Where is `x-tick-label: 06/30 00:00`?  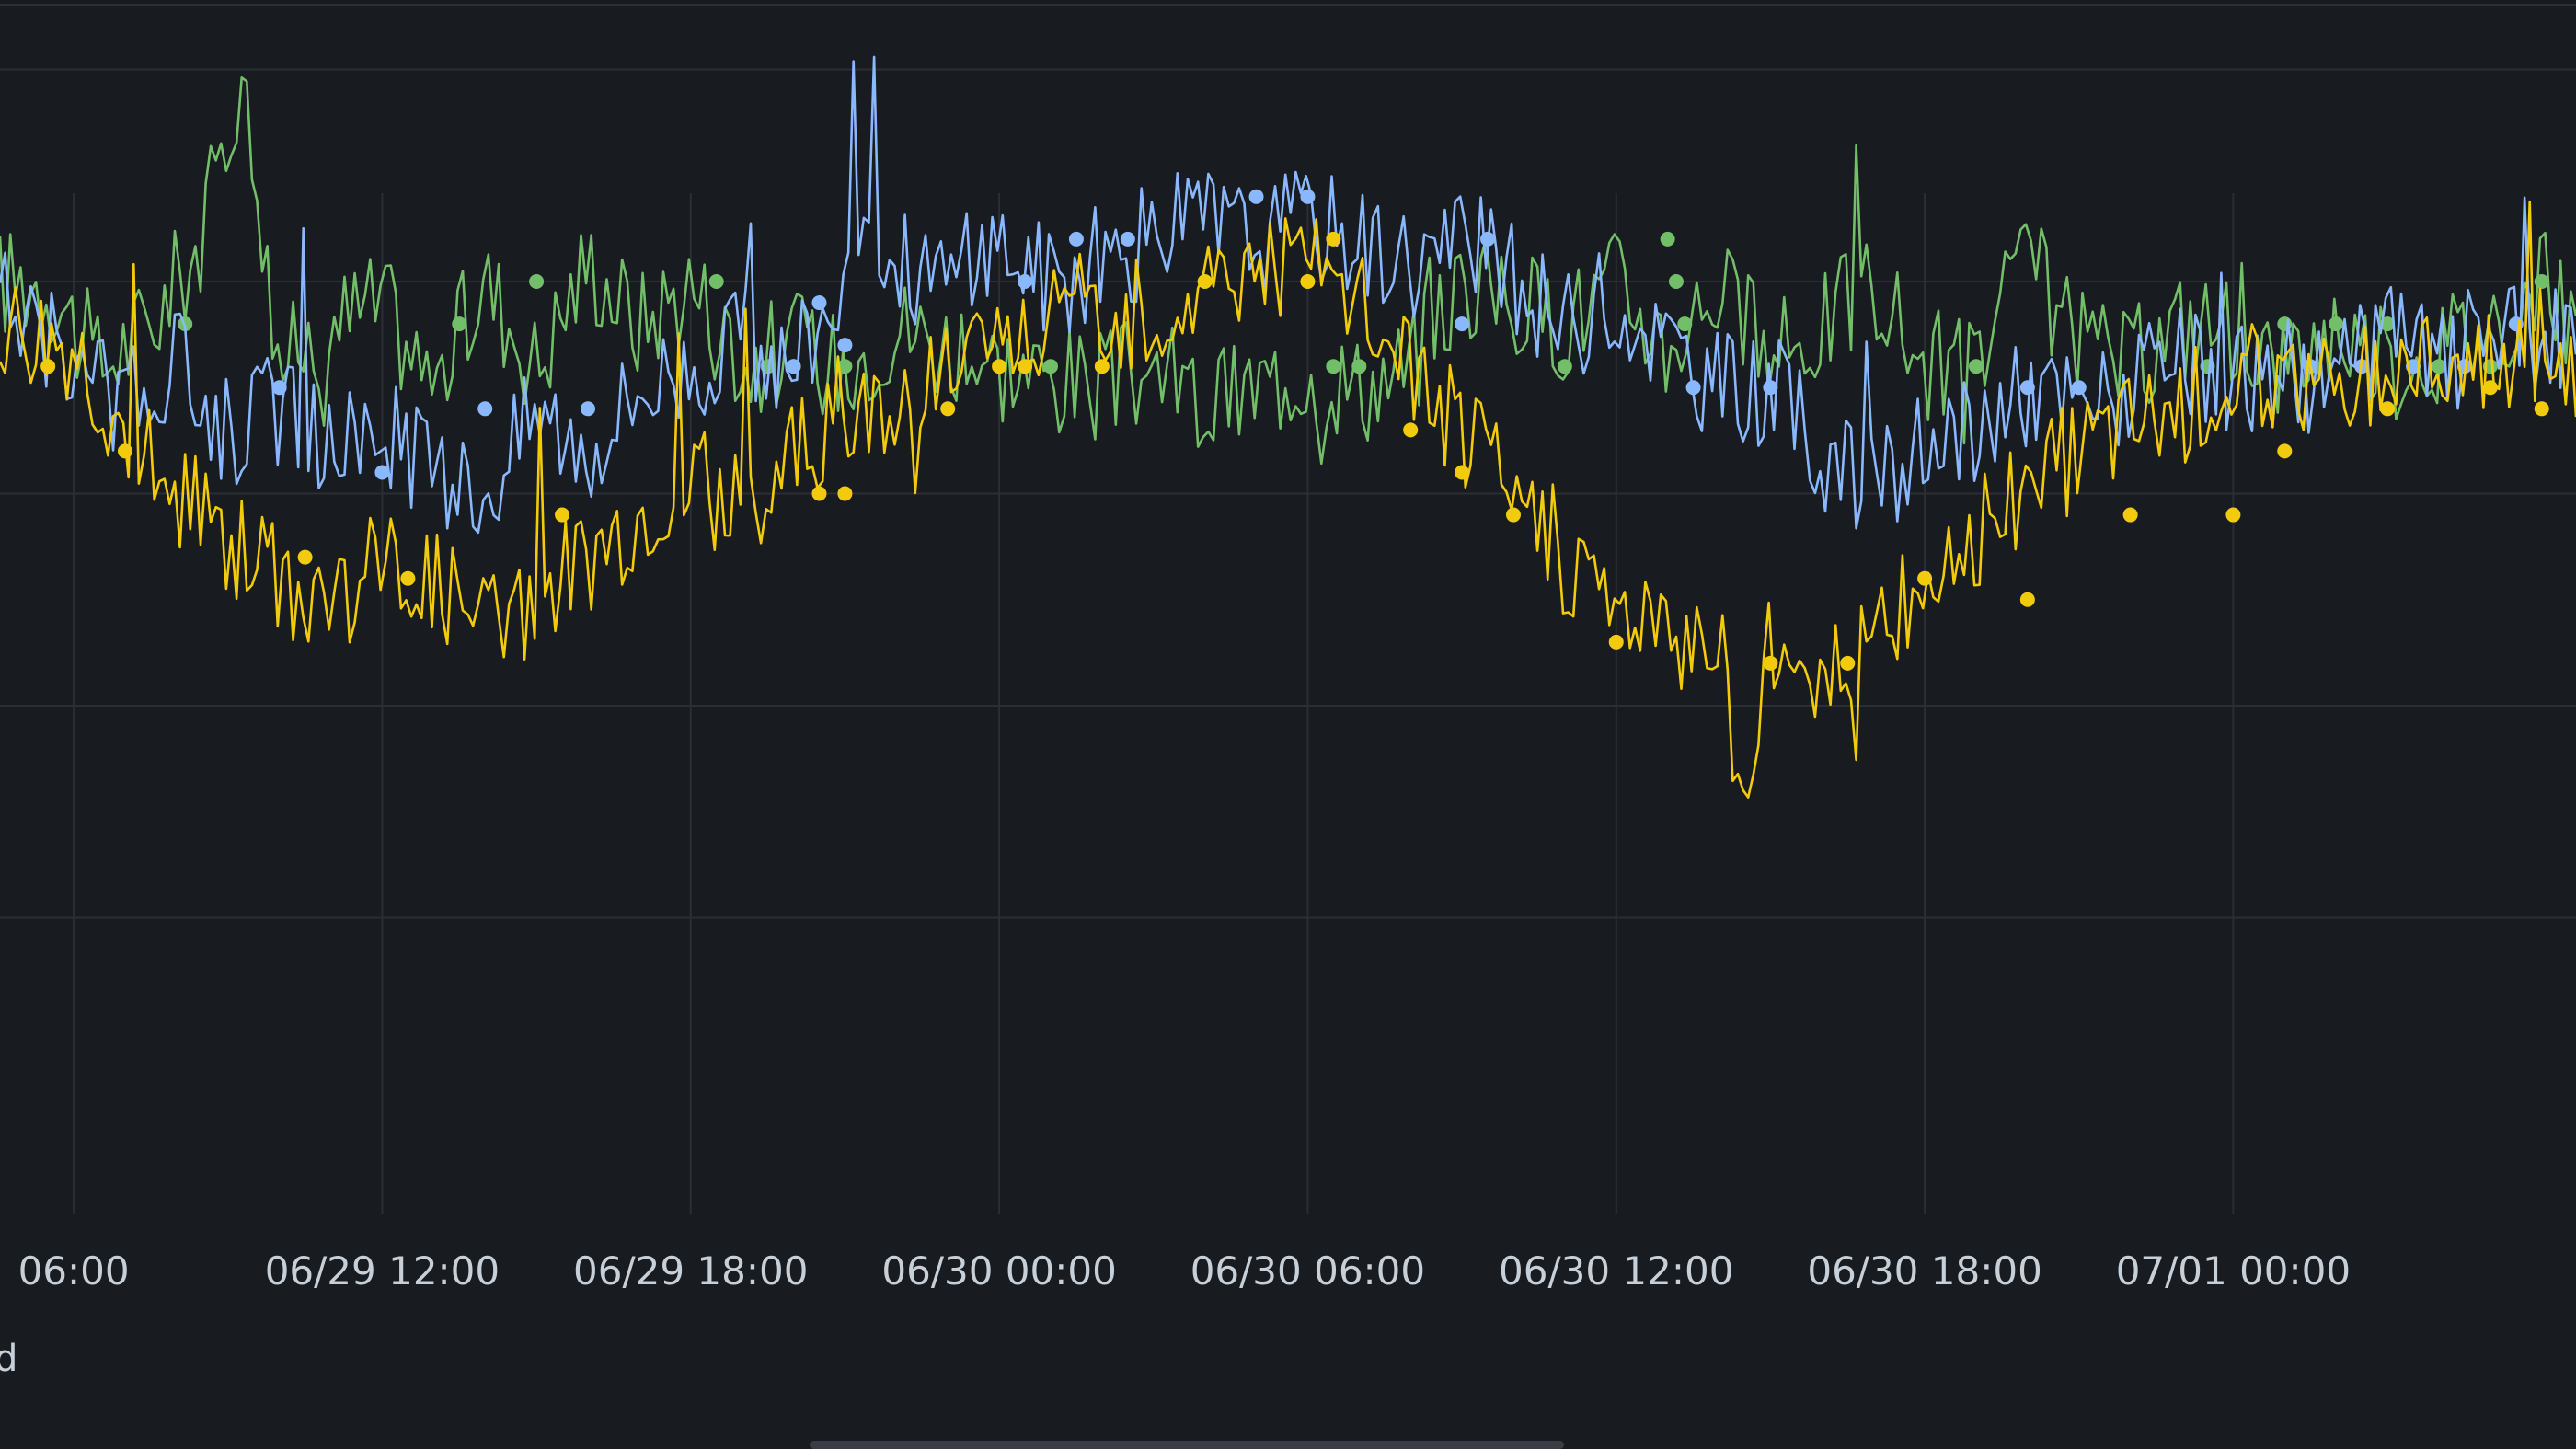 x-tick-label: 06/30 00:00 is located at coordinates (998, 1271).